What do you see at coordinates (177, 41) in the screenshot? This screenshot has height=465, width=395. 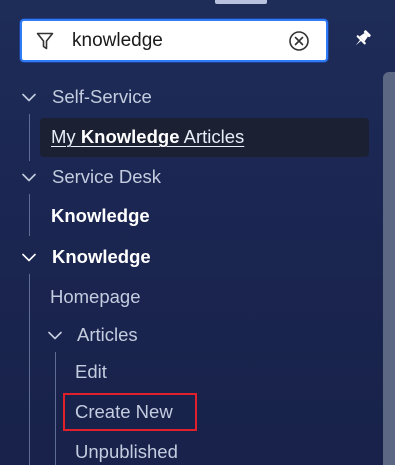 I see `filter-search-input` at bounding box center [177, 41].